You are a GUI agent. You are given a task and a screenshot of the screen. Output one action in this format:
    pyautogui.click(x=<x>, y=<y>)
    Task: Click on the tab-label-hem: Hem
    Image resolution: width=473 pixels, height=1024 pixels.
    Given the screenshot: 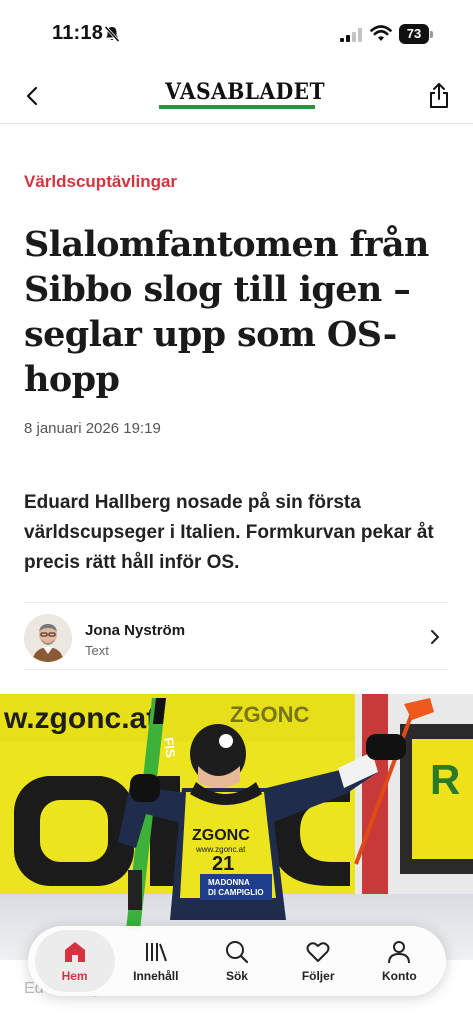 What is the action you would take?
    pyautogui.click(x=74, y=976)
    